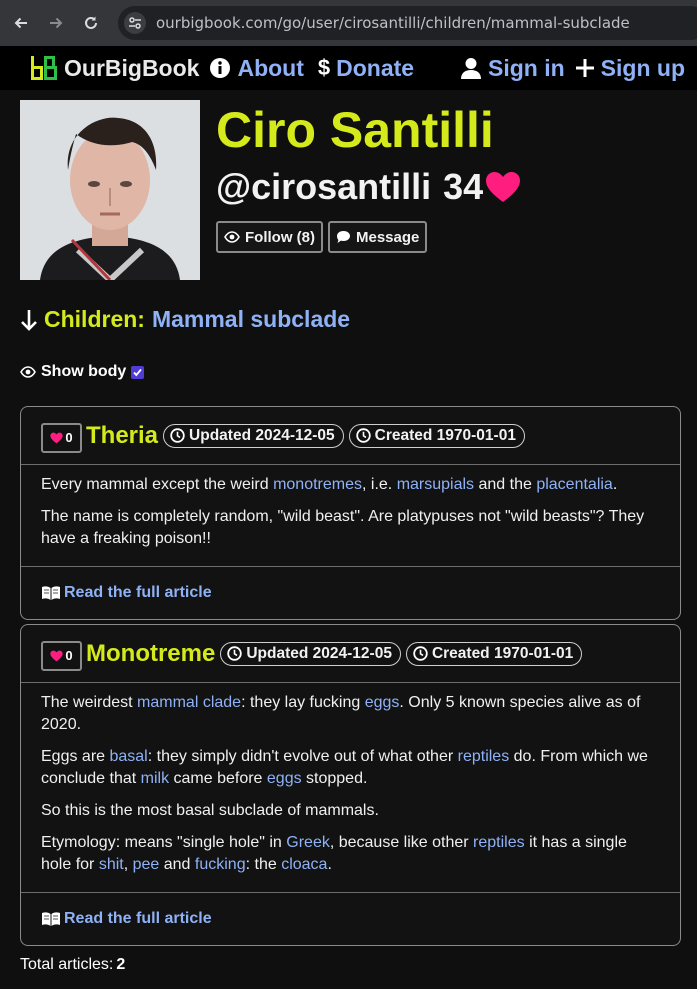 The width and height of the screenshot is (697, 989). I want to click on body-text: Etymology: means "single hole" in, so click(164, 842).